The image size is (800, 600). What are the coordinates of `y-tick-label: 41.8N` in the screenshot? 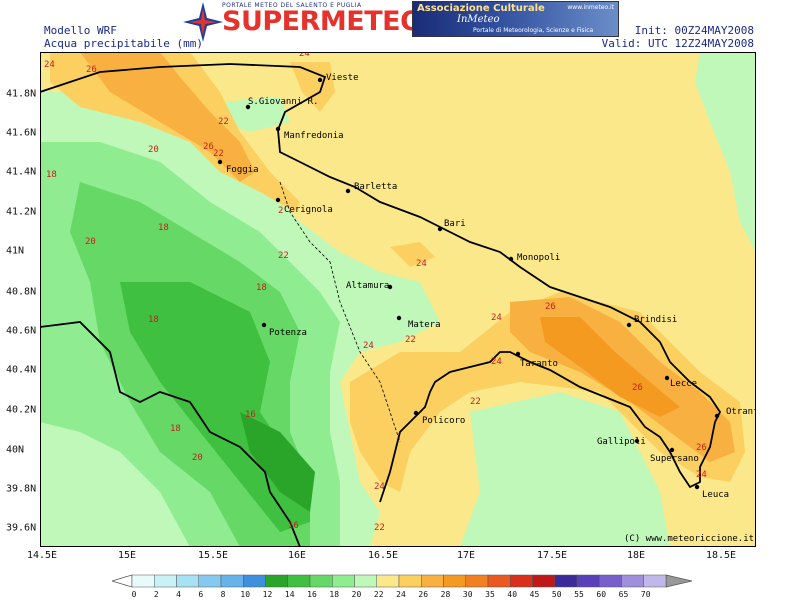 It's located at (21, 94).